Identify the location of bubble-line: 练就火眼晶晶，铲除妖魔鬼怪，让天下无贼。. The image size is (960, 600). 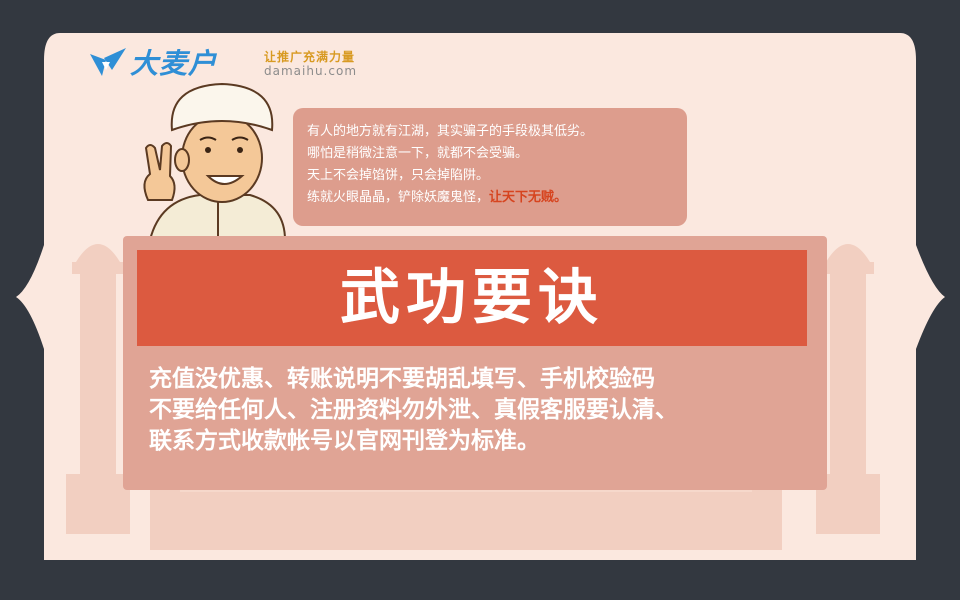
(493, 198).